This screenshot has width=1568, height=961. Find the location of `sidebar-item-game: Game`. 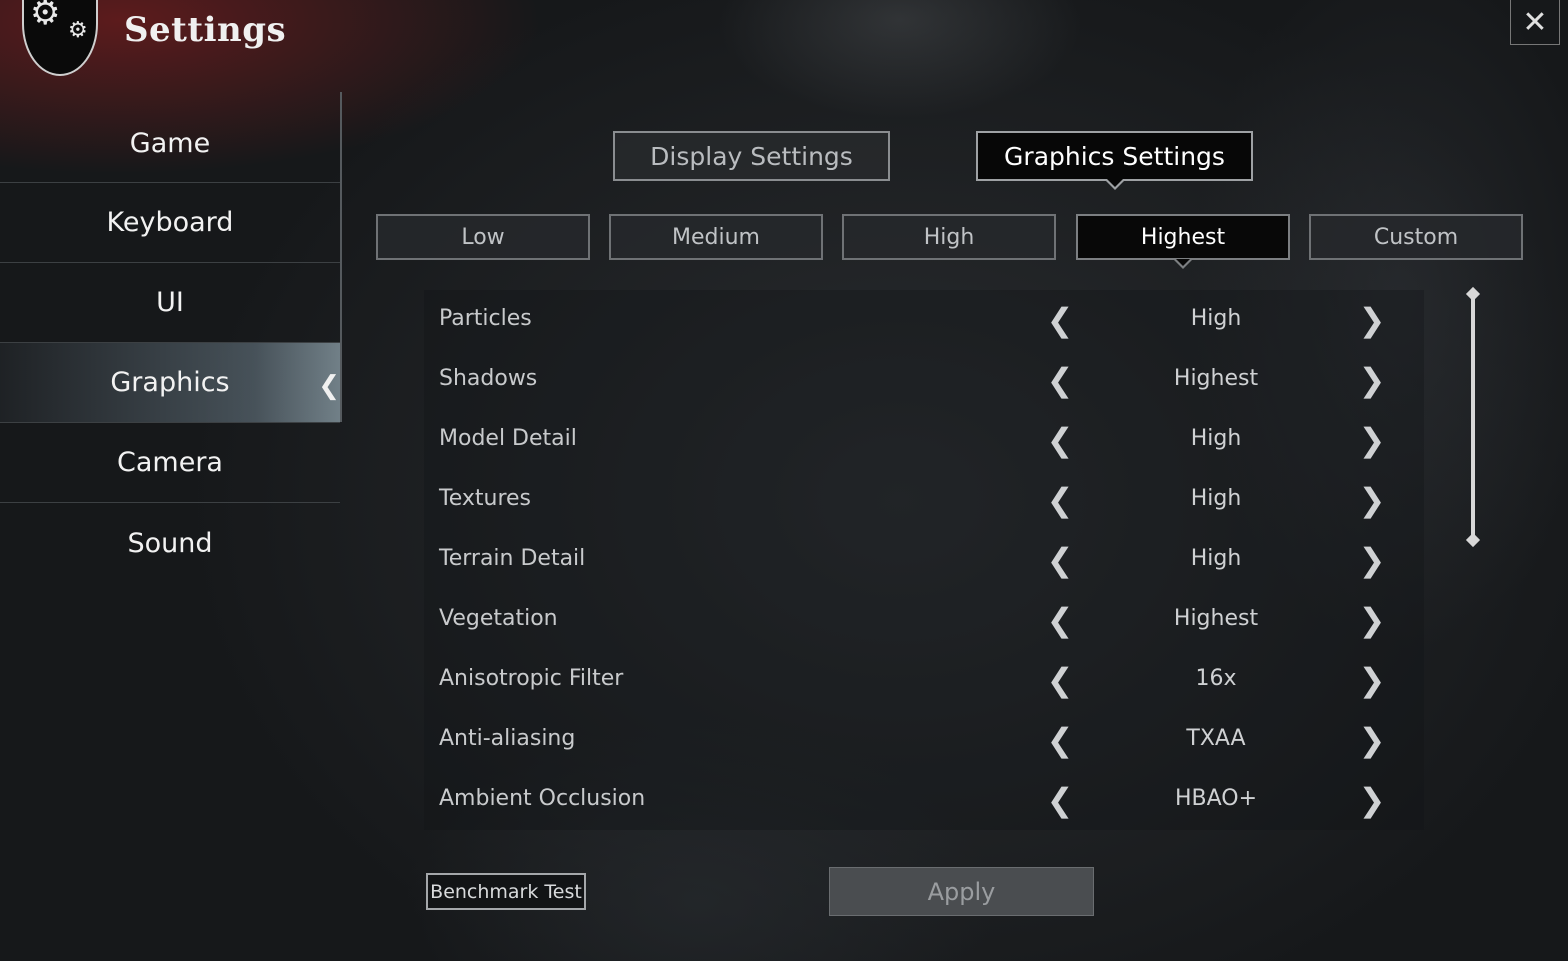

sidebar-item-game: Game is located at coordinates (170, 144).